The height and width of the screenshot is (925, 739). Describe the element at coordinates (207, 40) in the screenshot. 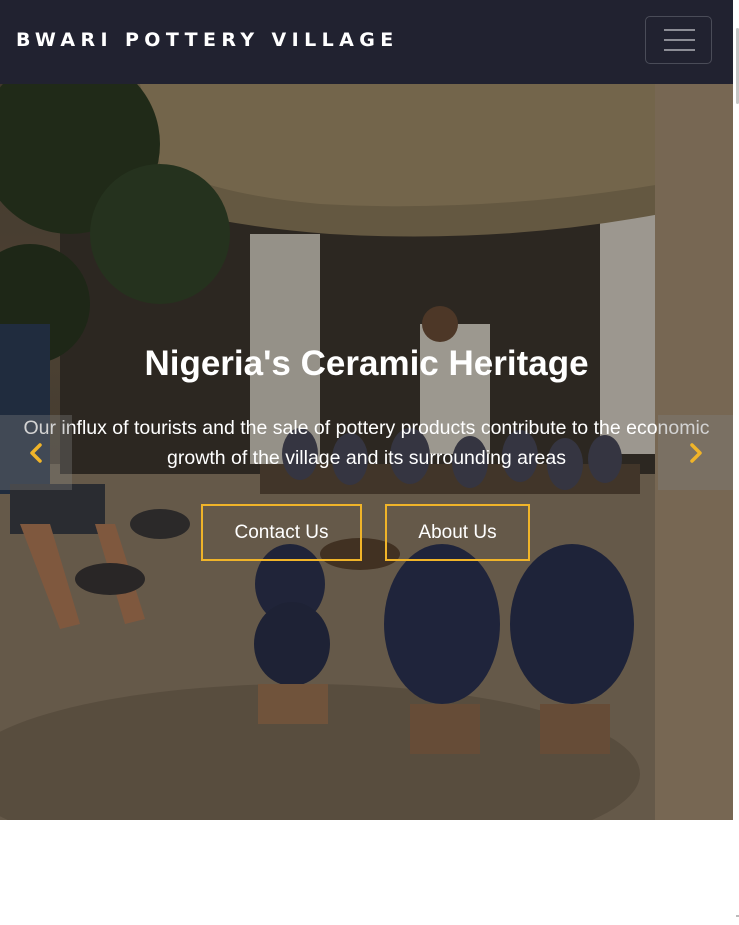

I see `brand-logo: BWARI POTTERY VILLAGE` at that location.